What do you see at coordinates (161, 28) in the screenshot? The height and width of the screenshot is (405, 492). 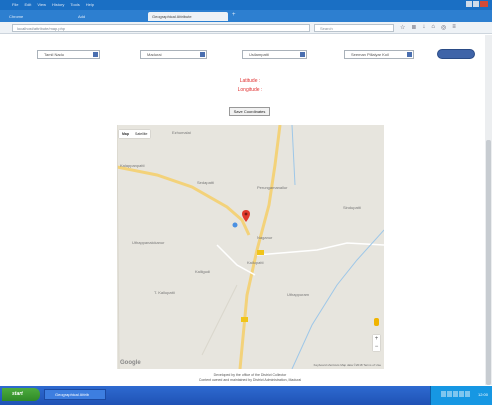 I see `address-bar: localhost/attribute/map.php` at bounding box center [161, 28].